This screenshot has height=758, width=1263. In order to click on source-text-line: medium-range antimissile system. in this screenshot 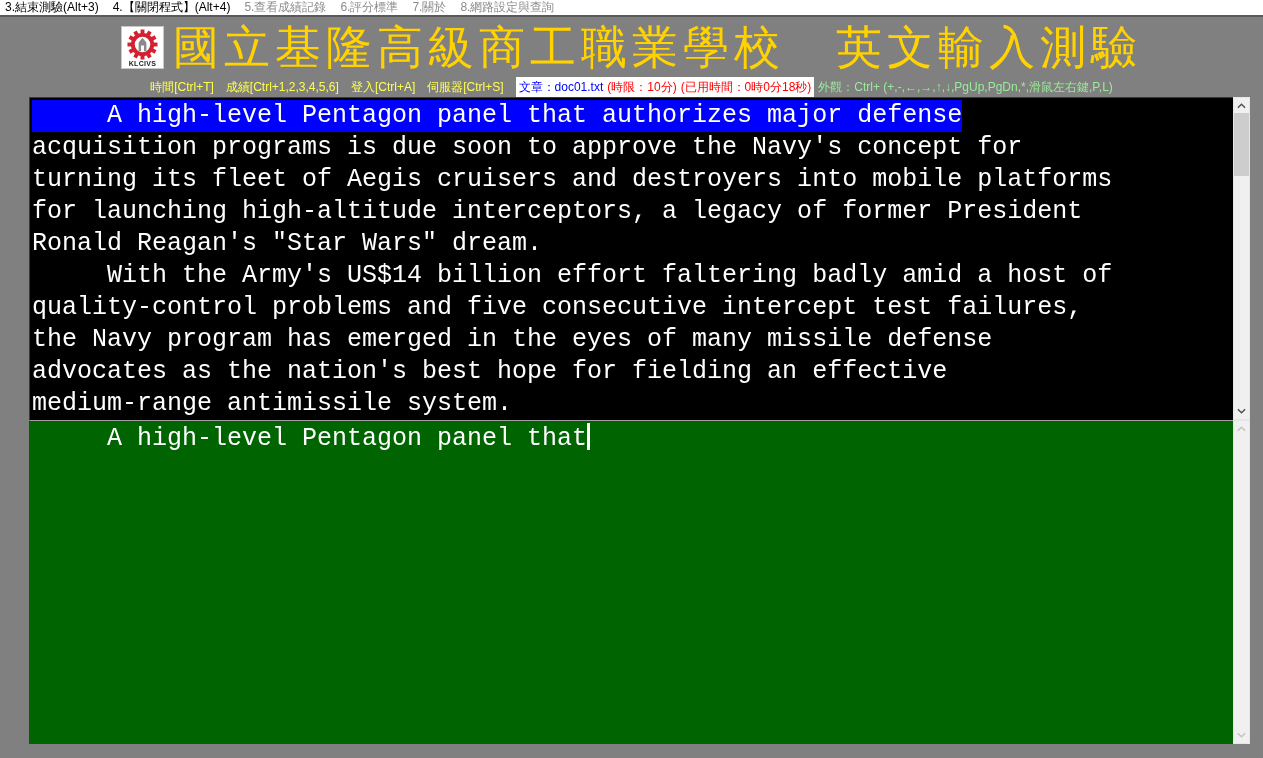, I will do `click(272, 404)`.